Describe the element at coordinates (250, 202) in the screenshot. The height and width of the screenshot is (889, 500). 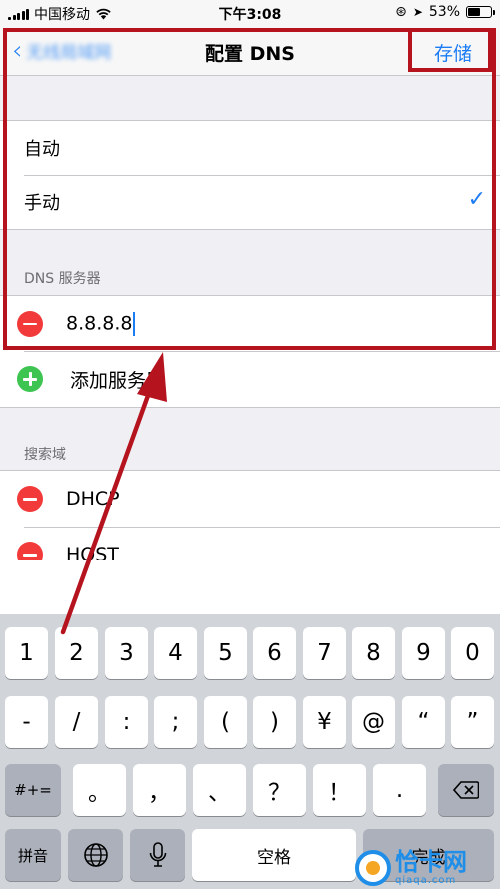
I see `mode-option-manual: 手动 ✓` at that location.